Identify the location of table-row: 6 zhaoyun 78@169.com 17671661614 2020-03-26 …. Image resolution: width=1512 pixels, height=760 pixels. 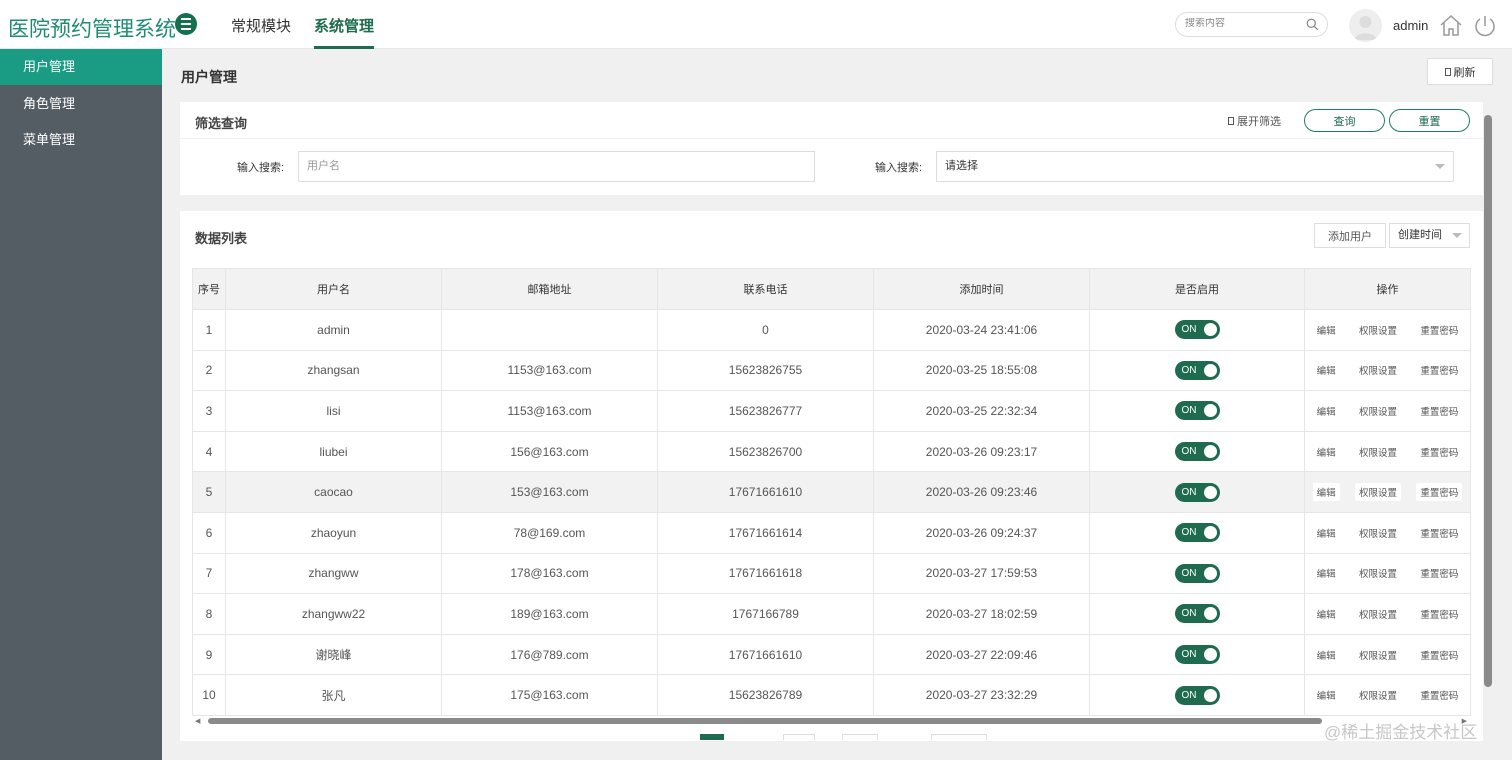
(831, 532).